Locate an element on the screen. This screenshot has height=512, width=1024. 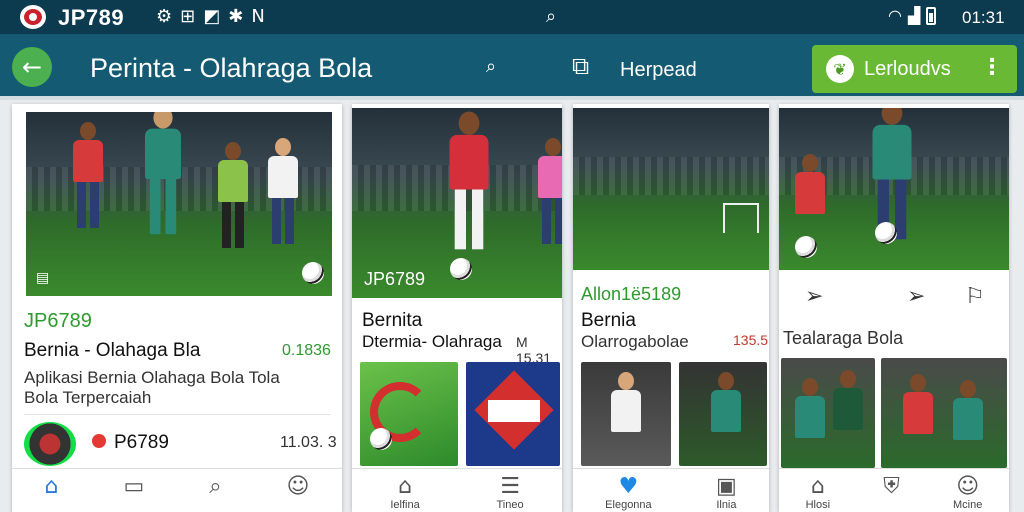
settings-icon: ⚙ is located at coordinates (164, 16).